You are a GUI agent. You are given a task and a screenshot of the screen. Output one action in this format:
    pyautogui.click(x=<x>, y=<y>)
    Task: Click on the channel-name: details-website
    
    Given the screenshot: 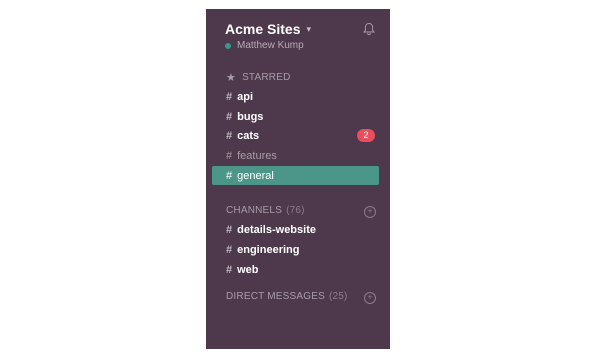 What is the action you would take?
    pyautogui.click(x=276, y=229)
    